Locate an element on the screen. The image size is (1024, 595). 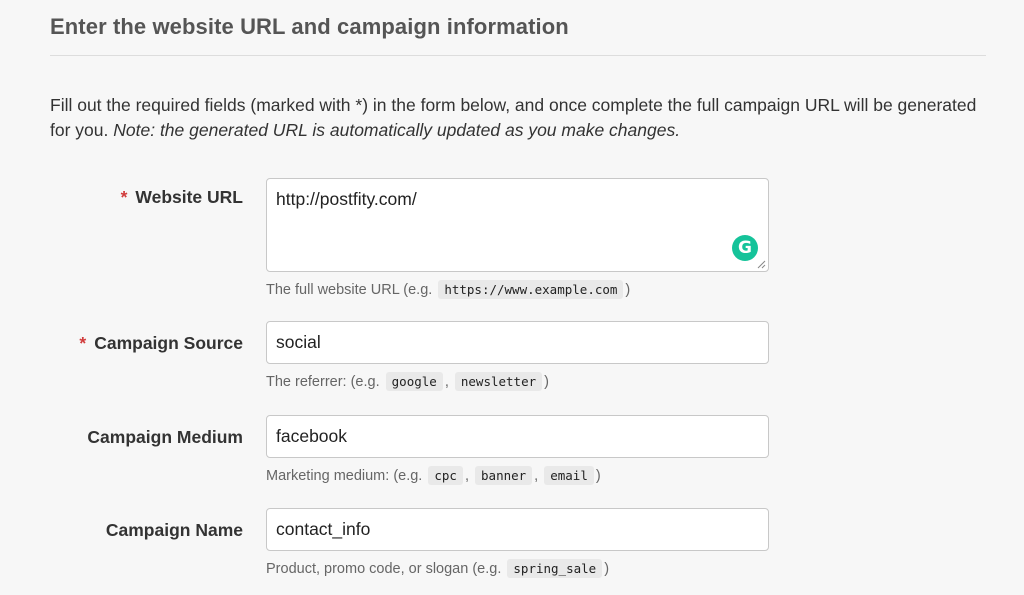
website-url-label: * Website URL is located at coordinates (182, 197).